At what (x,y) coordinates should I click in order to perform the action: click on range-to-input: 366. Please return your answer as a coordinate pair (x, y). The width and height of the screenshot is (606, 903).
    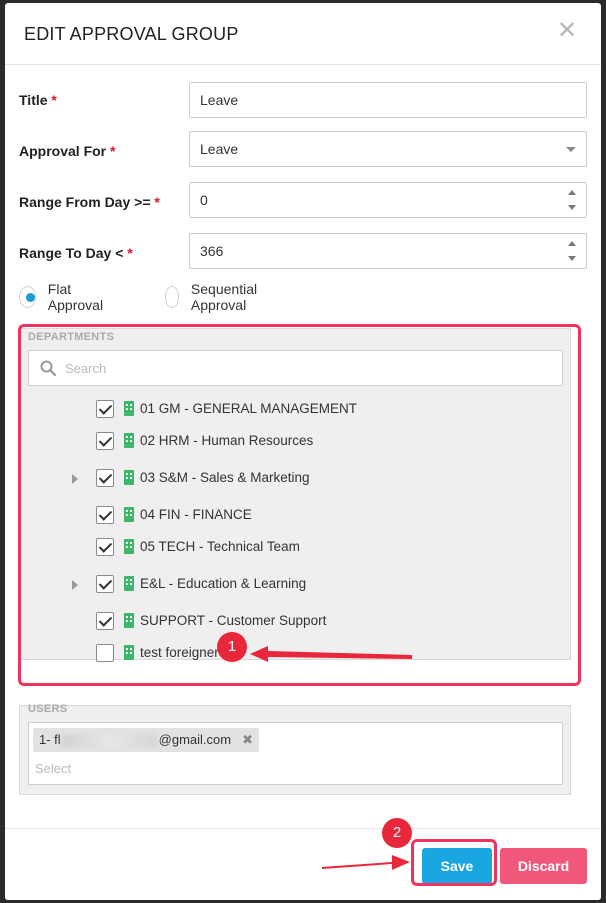
    Looking at the image, I should click on (388, 251).